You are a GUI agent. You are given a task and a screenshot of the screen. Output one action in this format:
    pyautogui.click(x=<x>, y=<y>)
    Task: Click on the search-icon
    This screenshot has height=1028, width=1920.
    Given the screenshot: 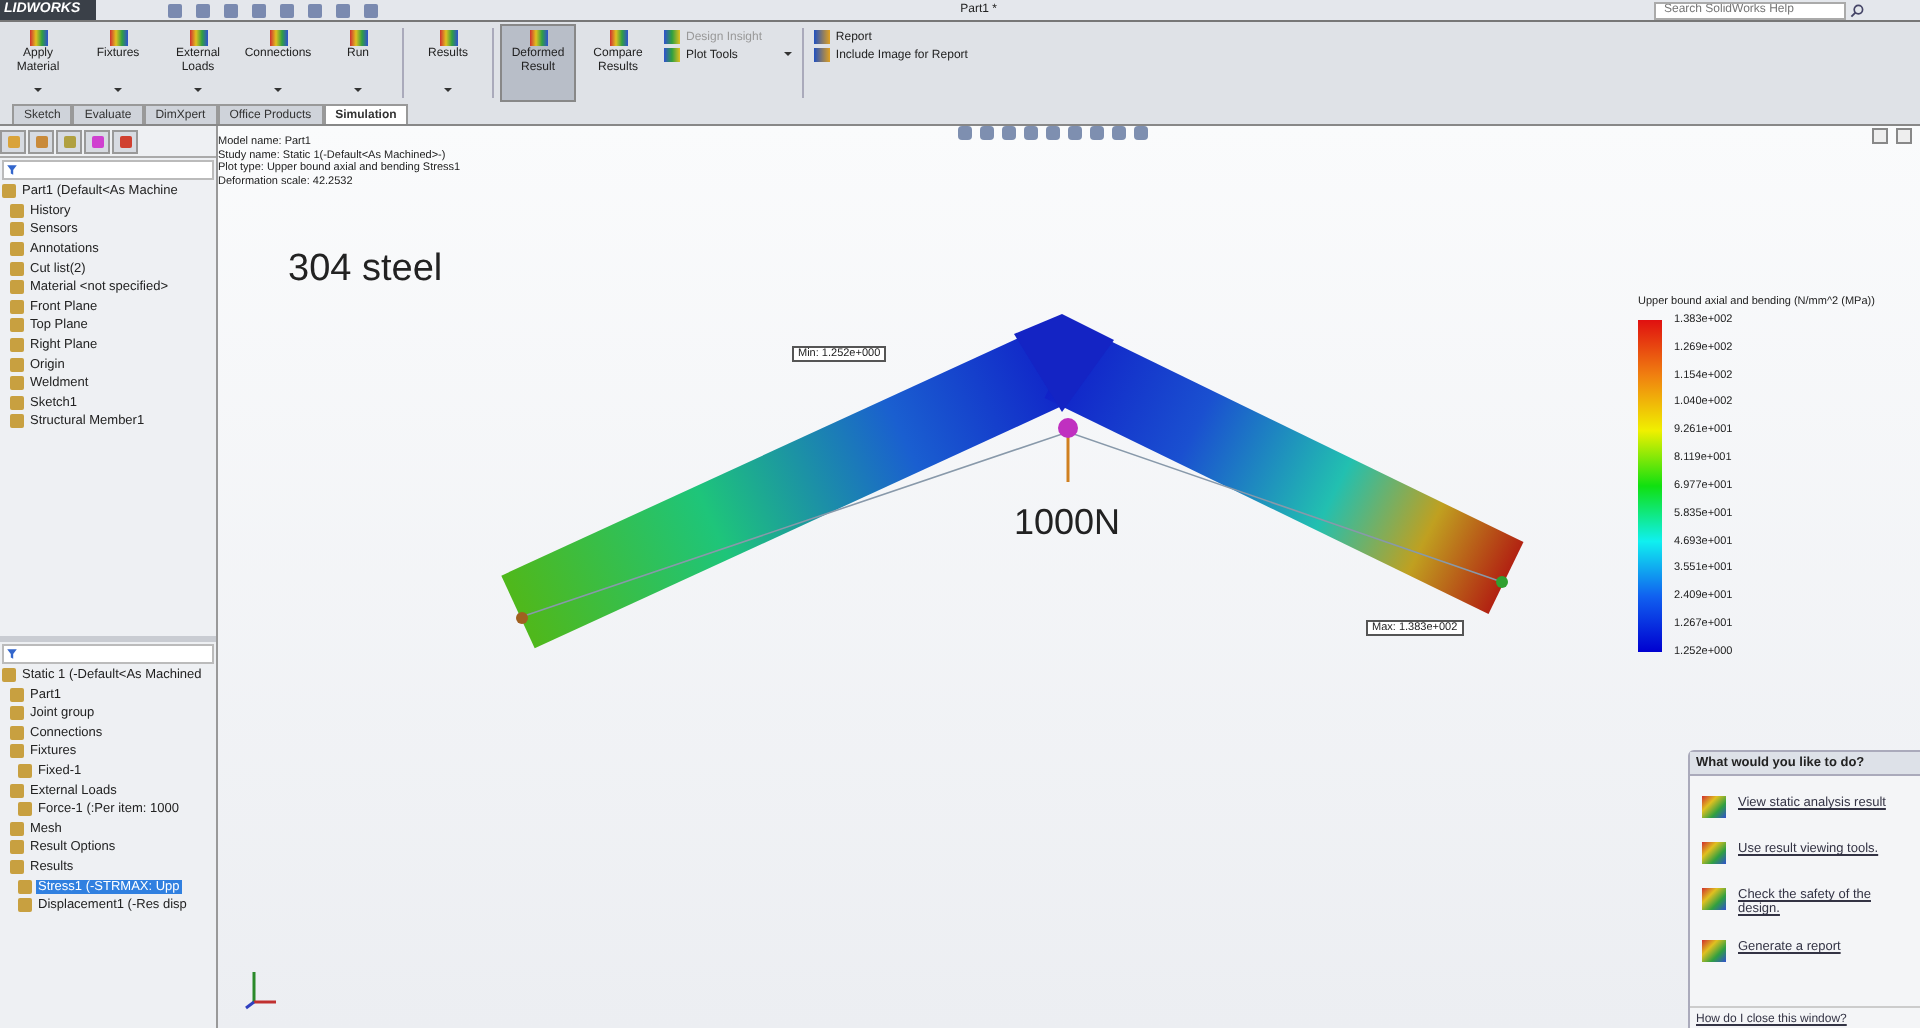 What is the action you would take?
    pyautogui.click(x=1857, y=10)
    